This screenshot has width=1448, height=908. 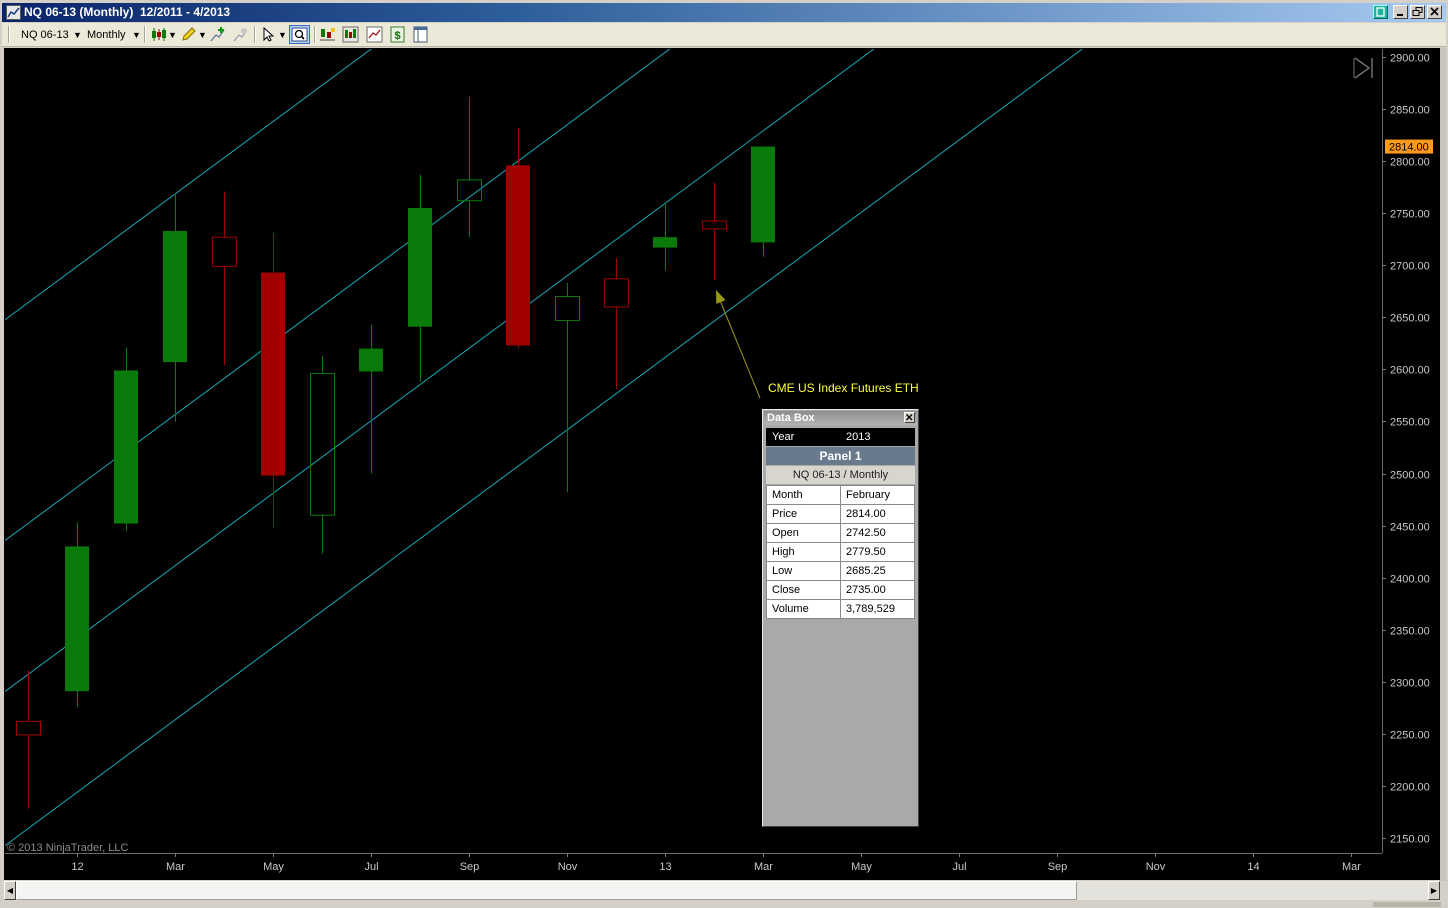 I want to click on table-row: Volume 3,789,529, so click(x=840, y=609).